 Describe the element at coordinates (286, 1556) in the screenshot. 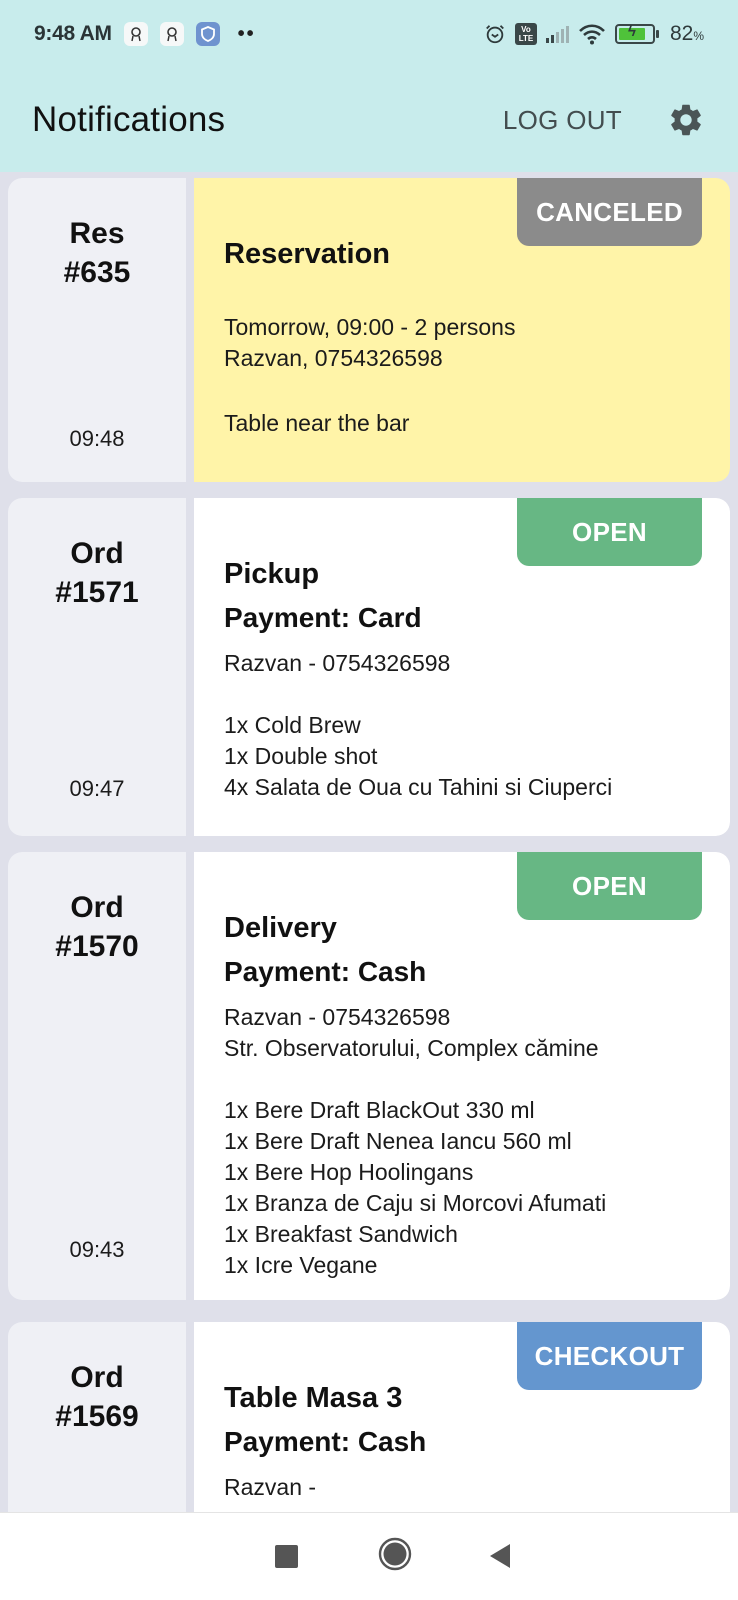

I see `recents-button` at that location.